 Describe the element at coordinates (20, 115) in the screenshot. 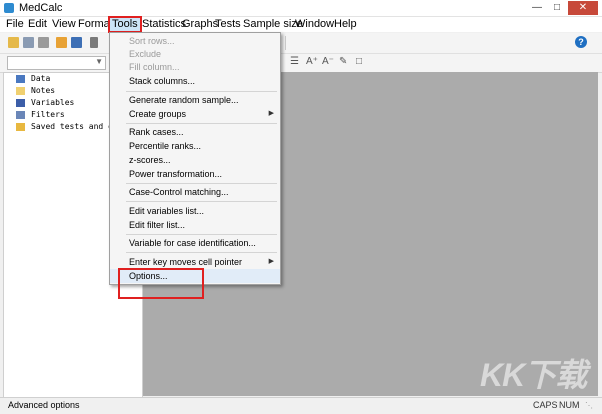

I see `filter-icon` at that location.